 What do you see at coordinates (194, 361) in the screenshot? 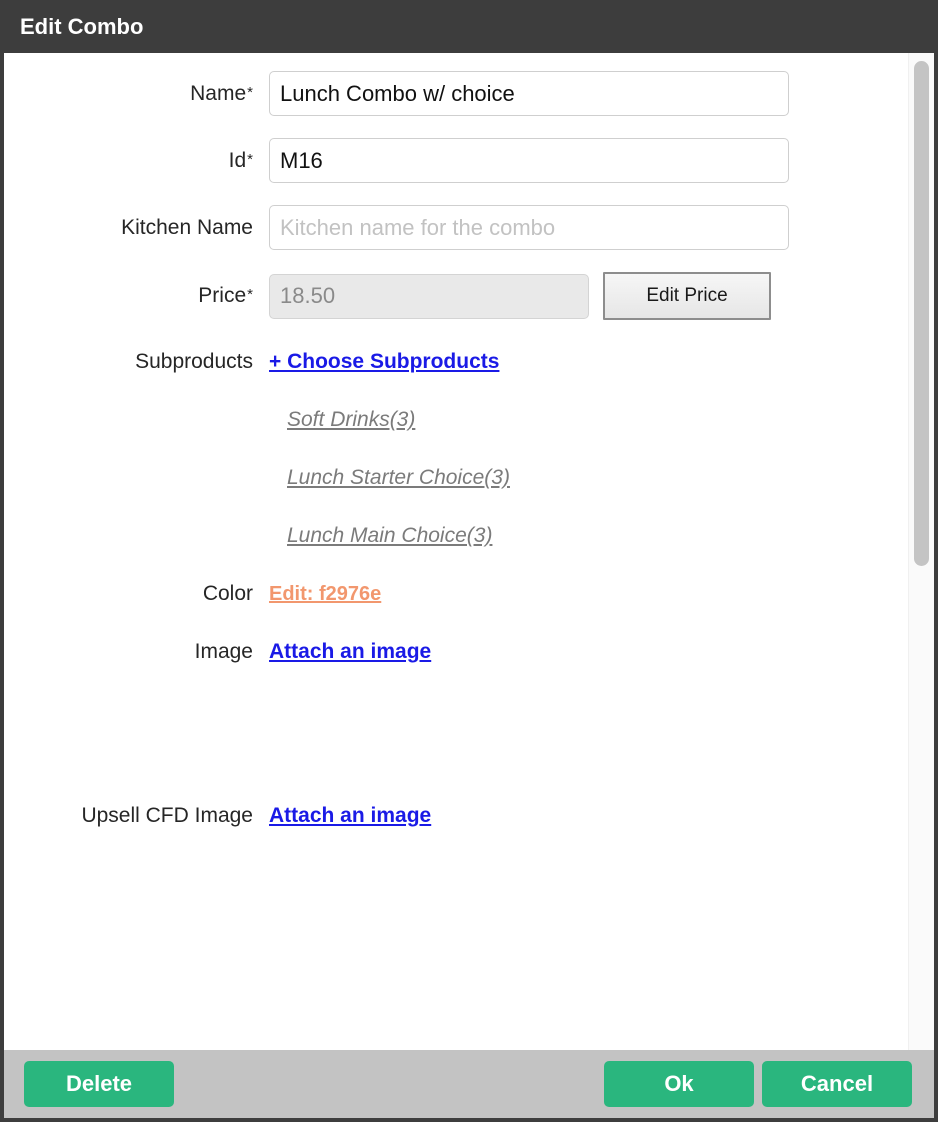
I see `subproducts-label-text: Subproducts` at bounding box center [194, 361].